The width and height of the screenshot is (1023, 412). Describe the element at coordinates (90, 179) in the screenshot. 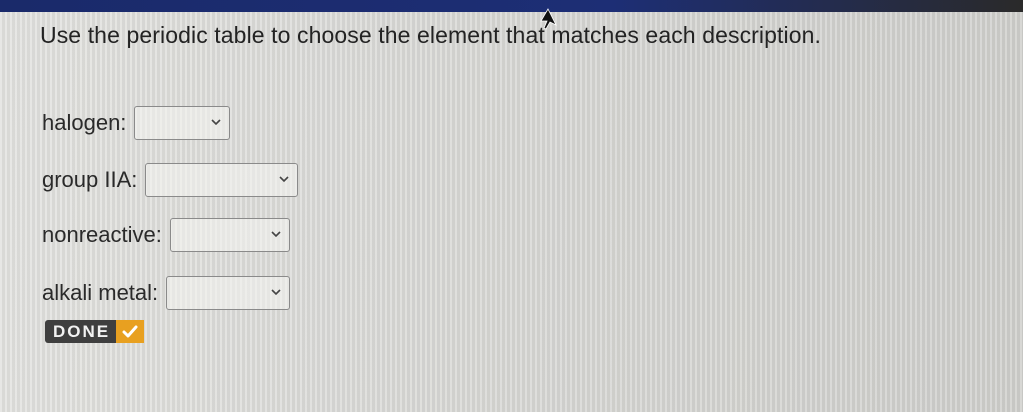

I see `question-label-group-iia: group IIA:` at that location.